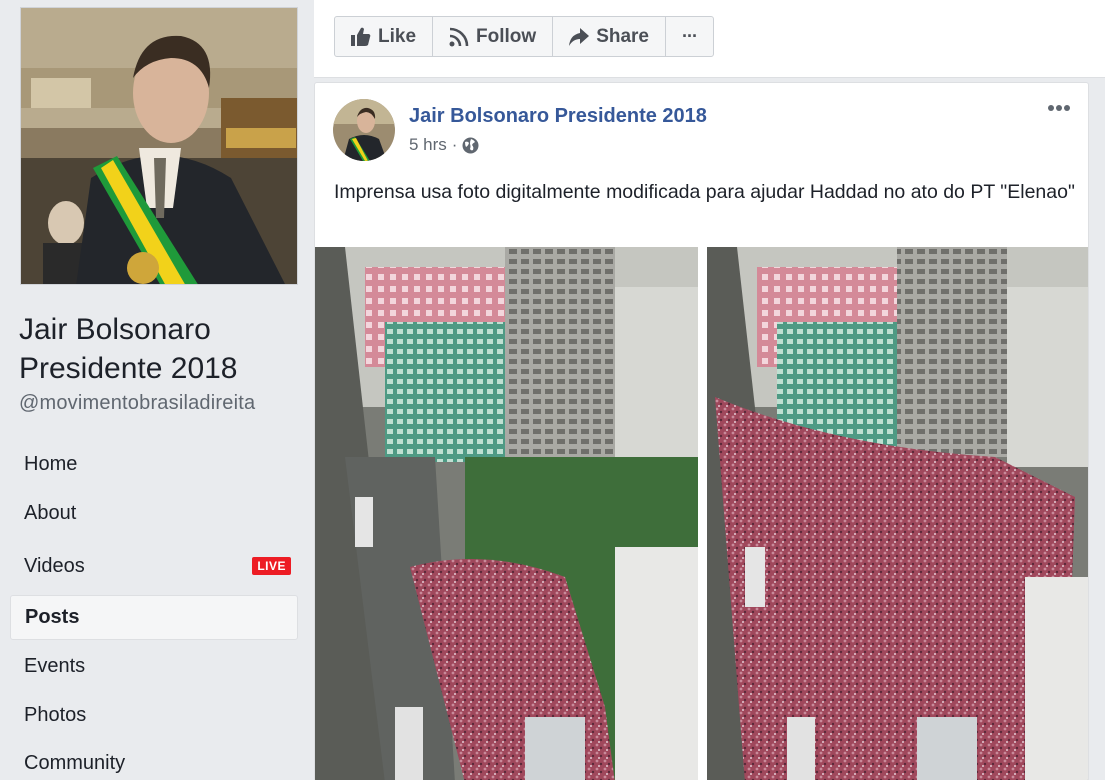 This screenshot has width=1105, height=780. I want to click on nav-item-label: About, so click(50, 513).